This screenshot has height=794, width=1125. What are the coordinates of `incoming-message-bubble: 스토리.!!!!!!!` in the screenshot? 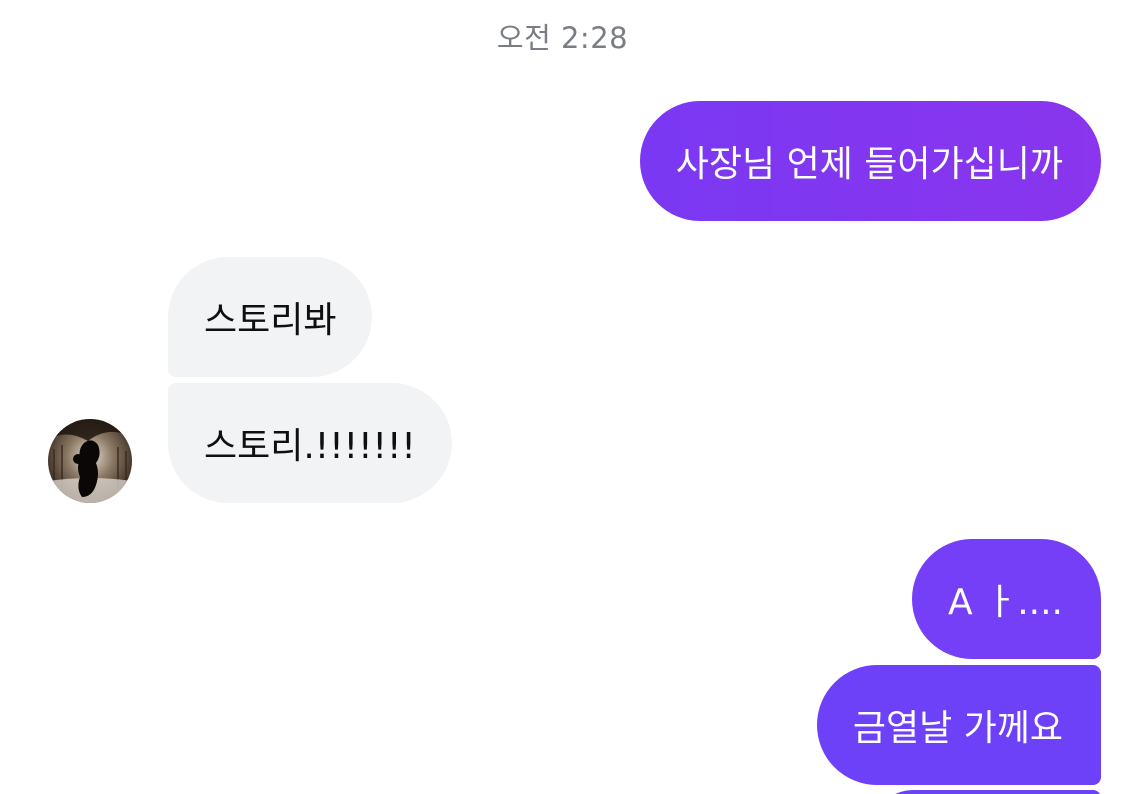 It's located at (310, 443).